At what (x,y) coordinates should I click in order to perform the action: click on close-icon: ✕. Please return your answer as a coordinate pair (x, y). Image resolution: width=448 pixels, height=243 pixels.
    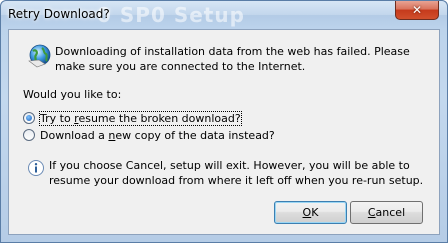
    Looking at the image, I should click on (417, 10).